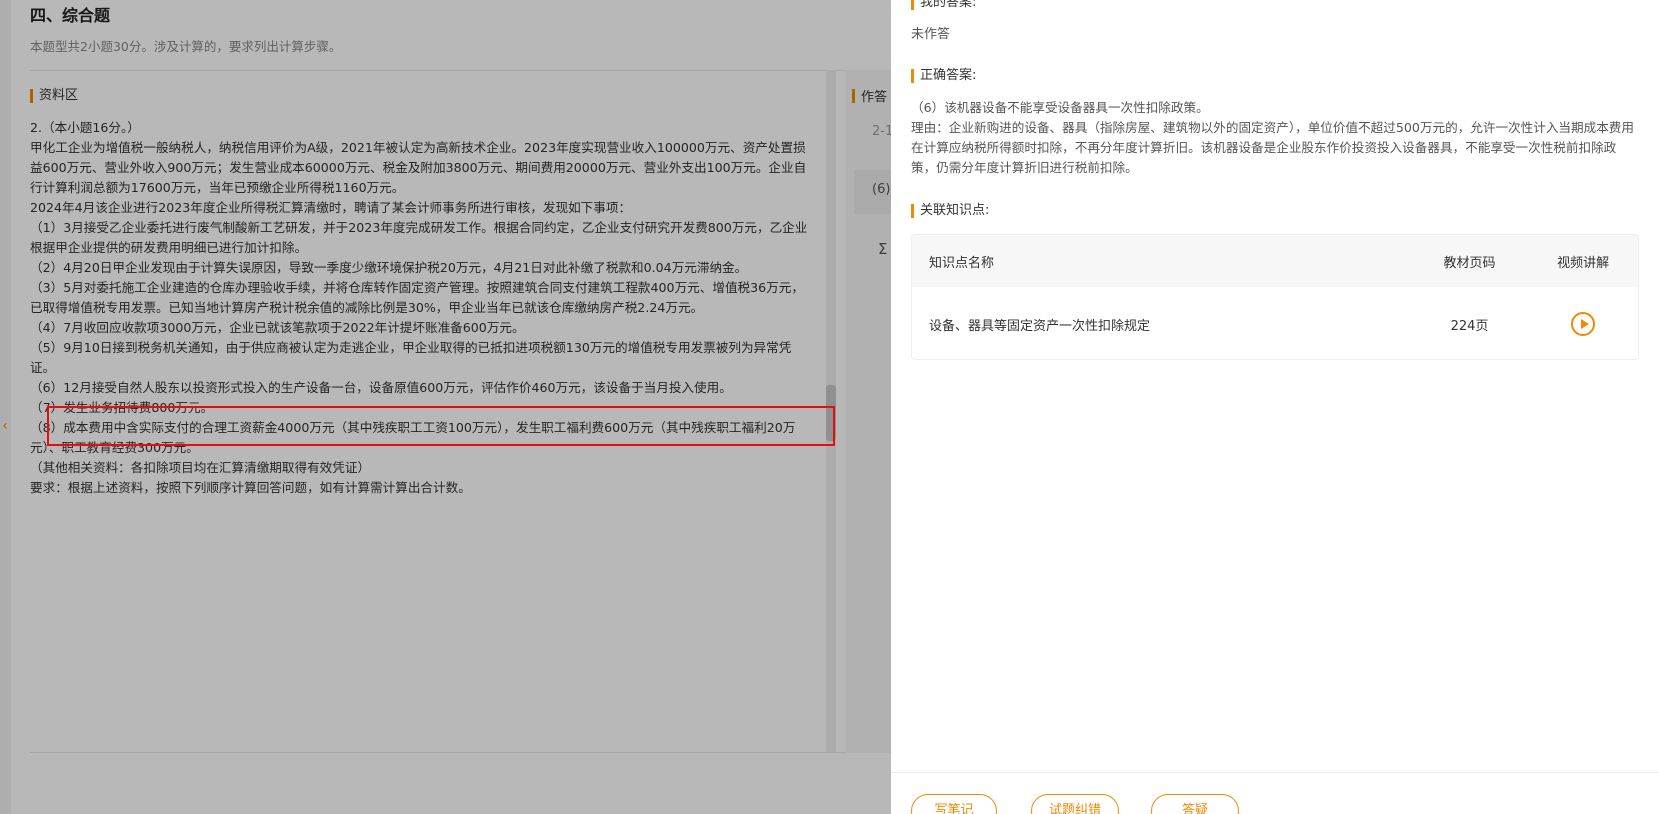  I want to click on play-icon, so click(1583, 324).